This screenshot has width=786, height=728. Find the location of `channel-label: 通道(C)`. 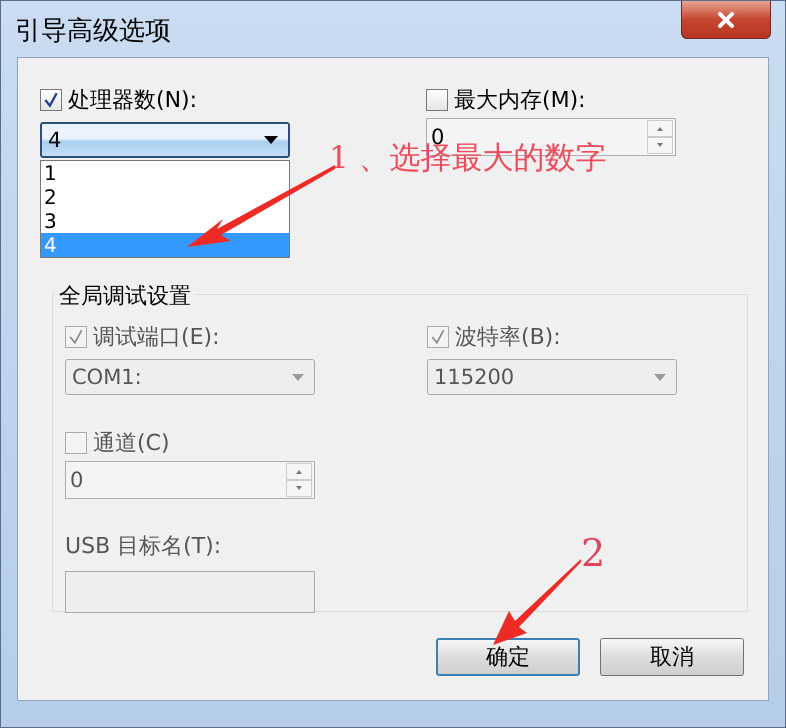

channel-label: 通道(C) is located at coordinates (131, 444).